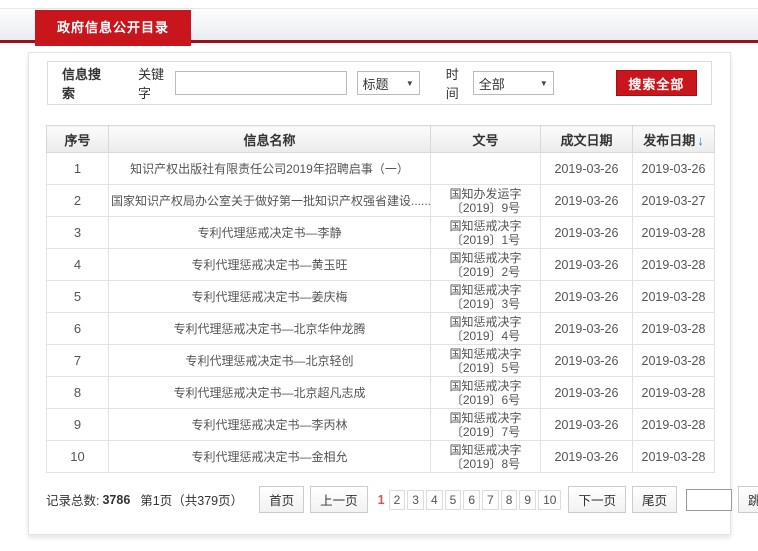 The height and width of the screenshot is (551, 758). What do you see at coordinates (73, 501) in the screenshot?
I see `total-records-label: 记录总数:` at bounding box center [73, 501].